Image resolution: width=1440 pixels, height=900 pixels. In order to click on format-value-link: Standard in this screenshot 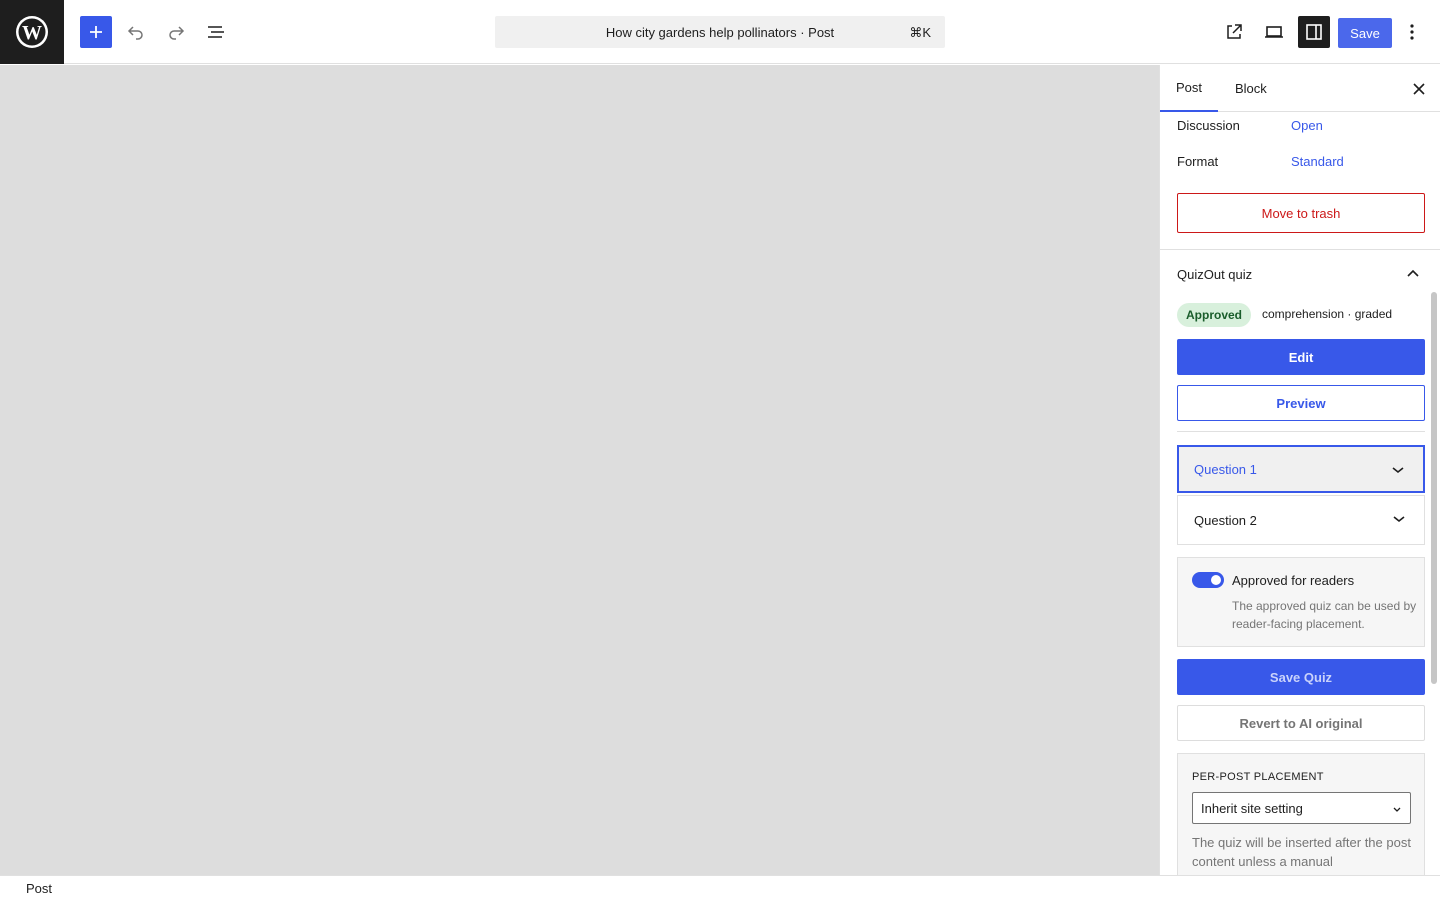, I will do `click(1317, 161)`.